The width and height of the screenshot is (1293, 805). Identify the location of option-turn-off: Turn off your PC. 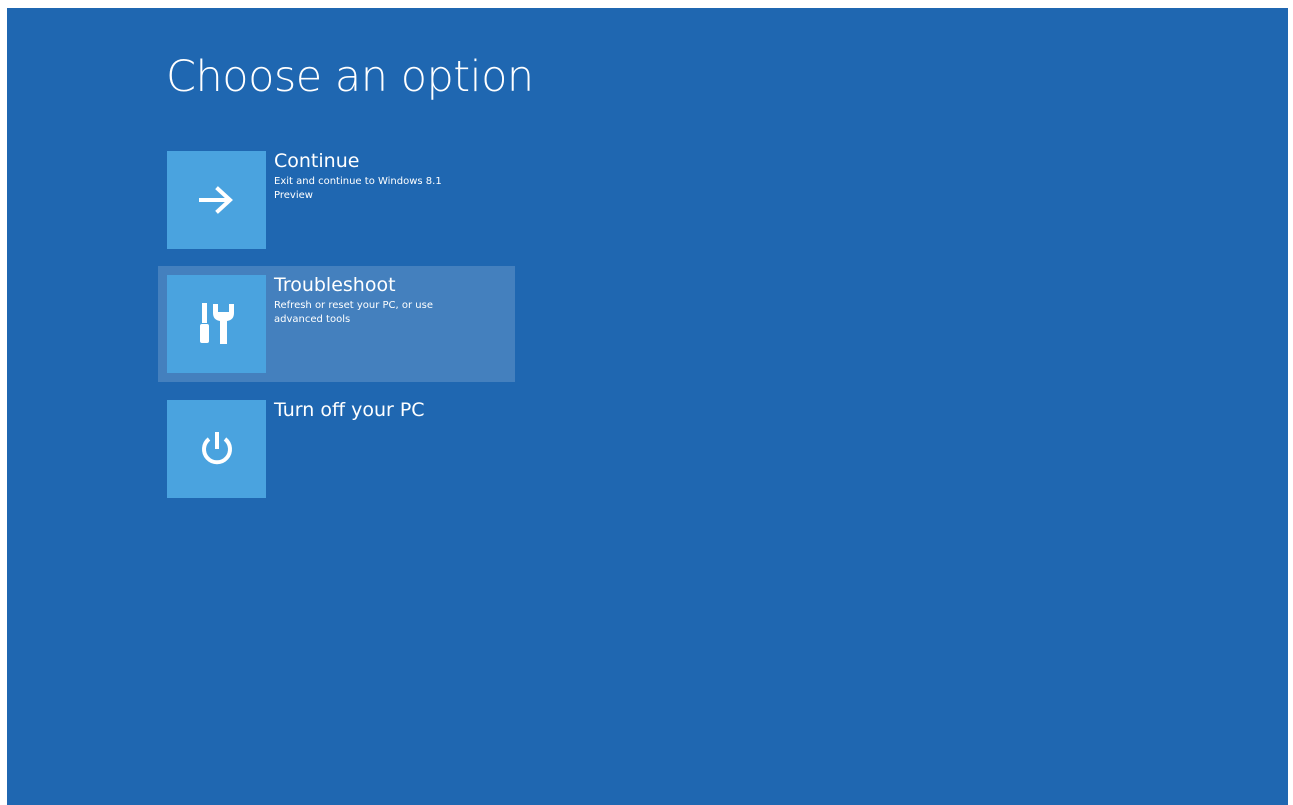
(336, 449).